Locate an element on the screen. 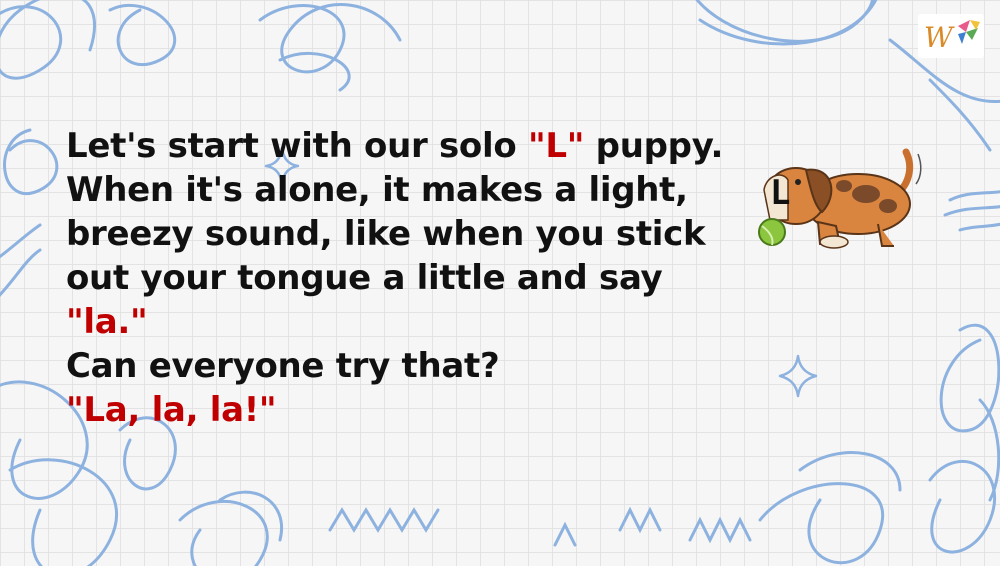  w-logo-icon: W is located at coordinates (952, 37).